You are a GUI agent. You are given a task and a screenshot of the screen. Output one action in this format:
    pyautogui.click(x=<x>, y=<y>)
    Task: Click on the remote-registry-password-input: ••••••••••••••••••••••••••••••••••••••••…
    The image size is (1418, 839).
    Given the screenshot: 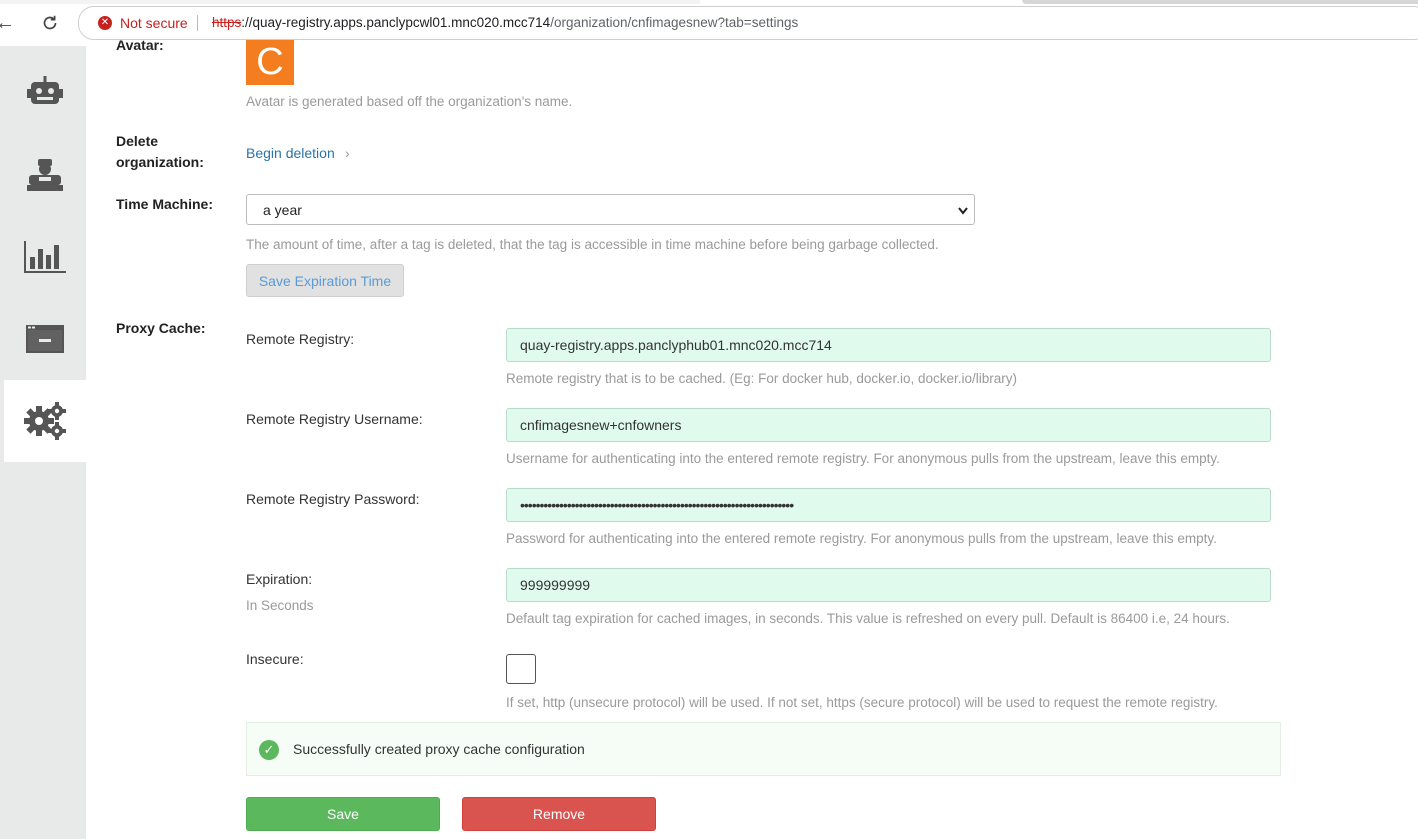 What is the action you would take?
    pyautogui.click(x=888, y=505)
    